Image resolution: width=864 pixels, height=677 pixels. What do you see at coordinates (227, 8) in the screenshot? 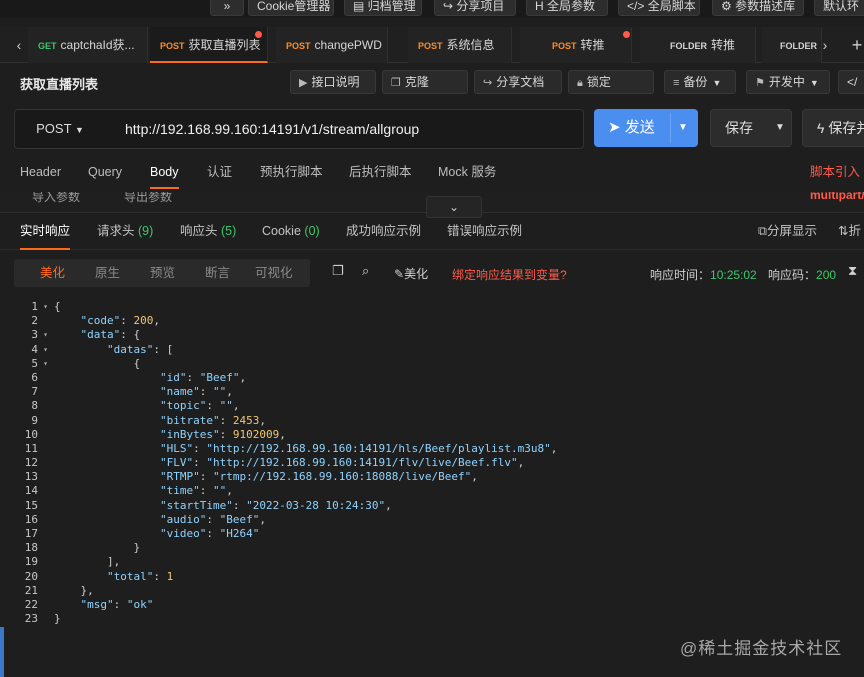
I see `expand-button: »` at bounding box center [227, 8].